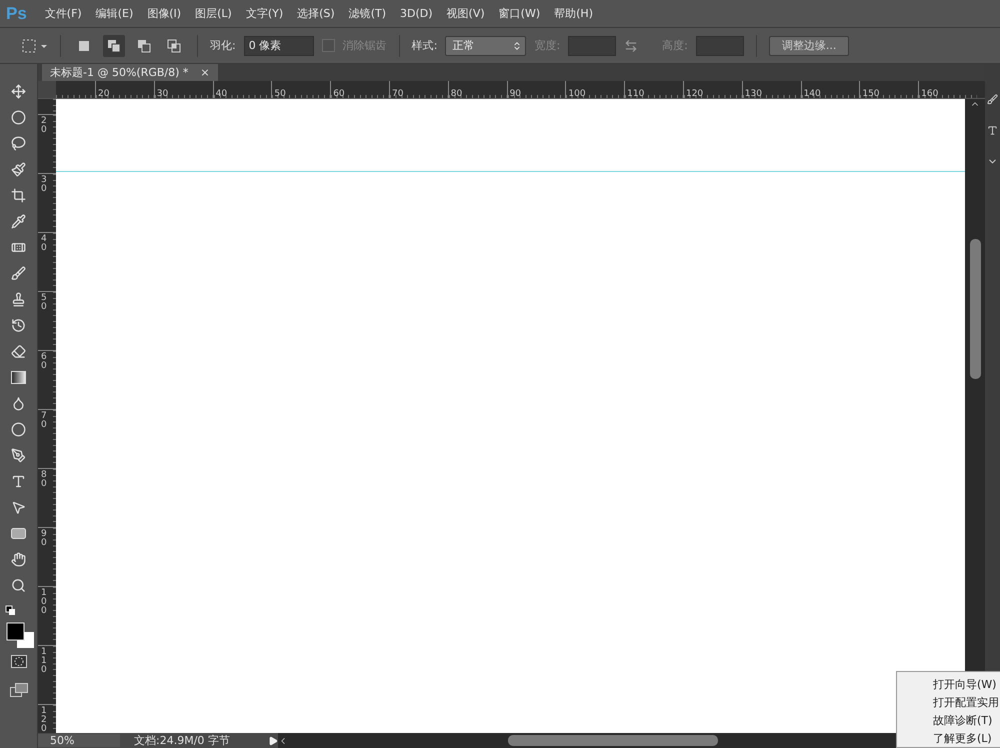 Image resolution: width=1000 pixels, height=748 pixels. I want to click on document-info: 文档:24.9M/0 字节, so click(182, 740).